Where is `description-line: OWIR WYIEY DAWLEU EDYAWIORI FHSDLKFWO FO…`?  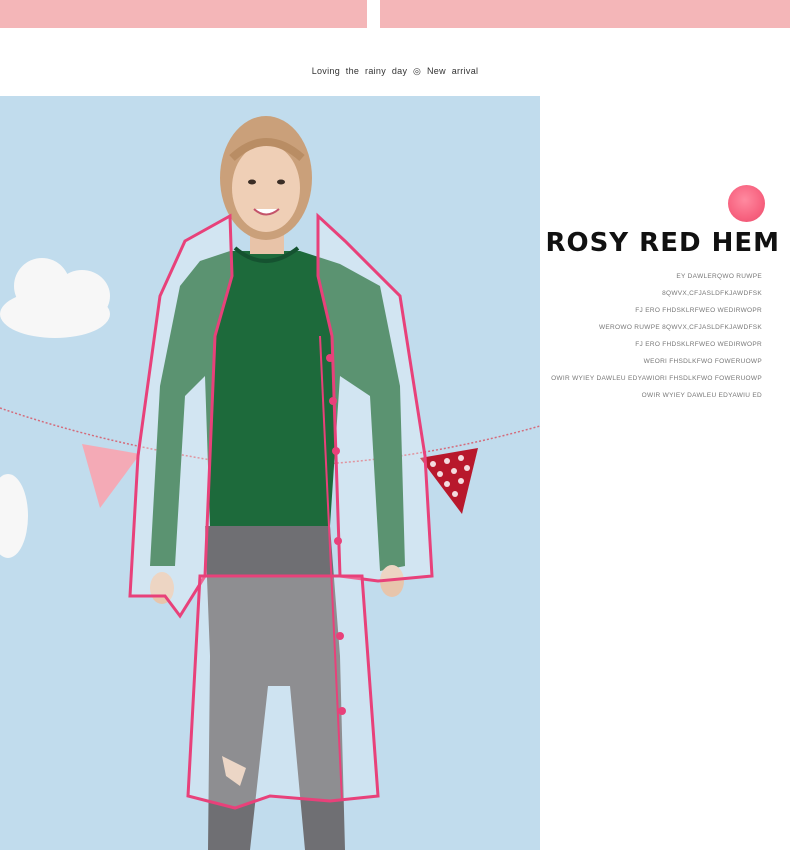
description-line: OWIR WYIEY DAWLEU EDYAWIORI FHSDLKFWO FO… is located at coordinates (656, 378).